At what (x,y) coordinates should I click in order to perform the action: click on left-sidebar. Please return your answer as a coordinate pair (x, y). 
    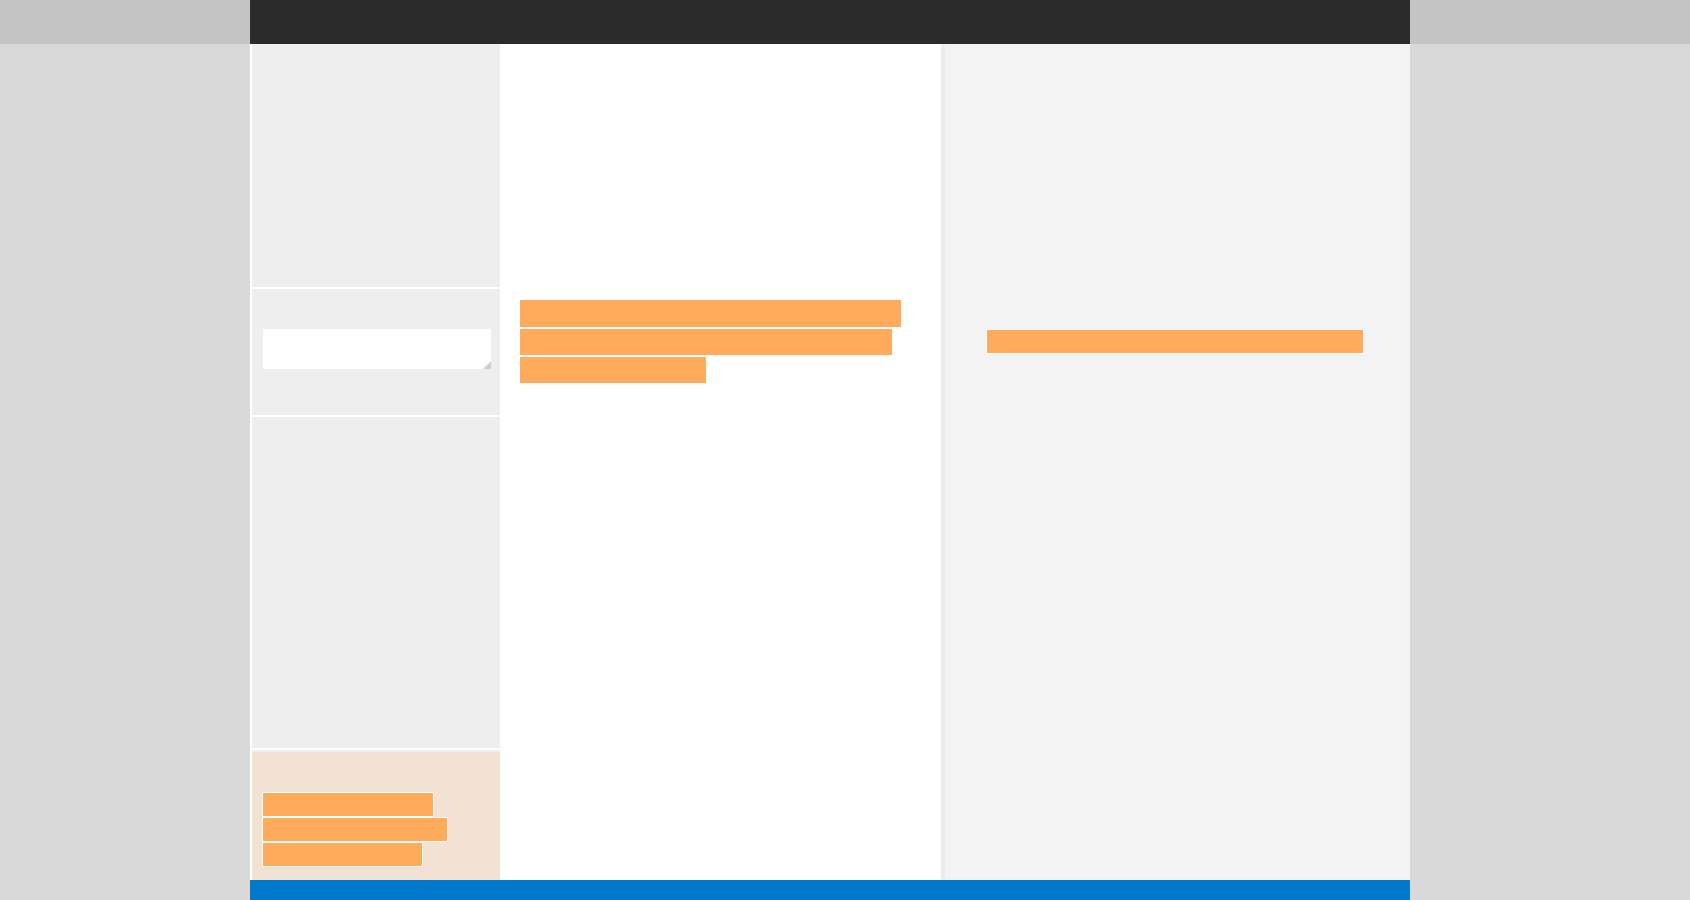
    Looking at the image, I should click on (375, 462).